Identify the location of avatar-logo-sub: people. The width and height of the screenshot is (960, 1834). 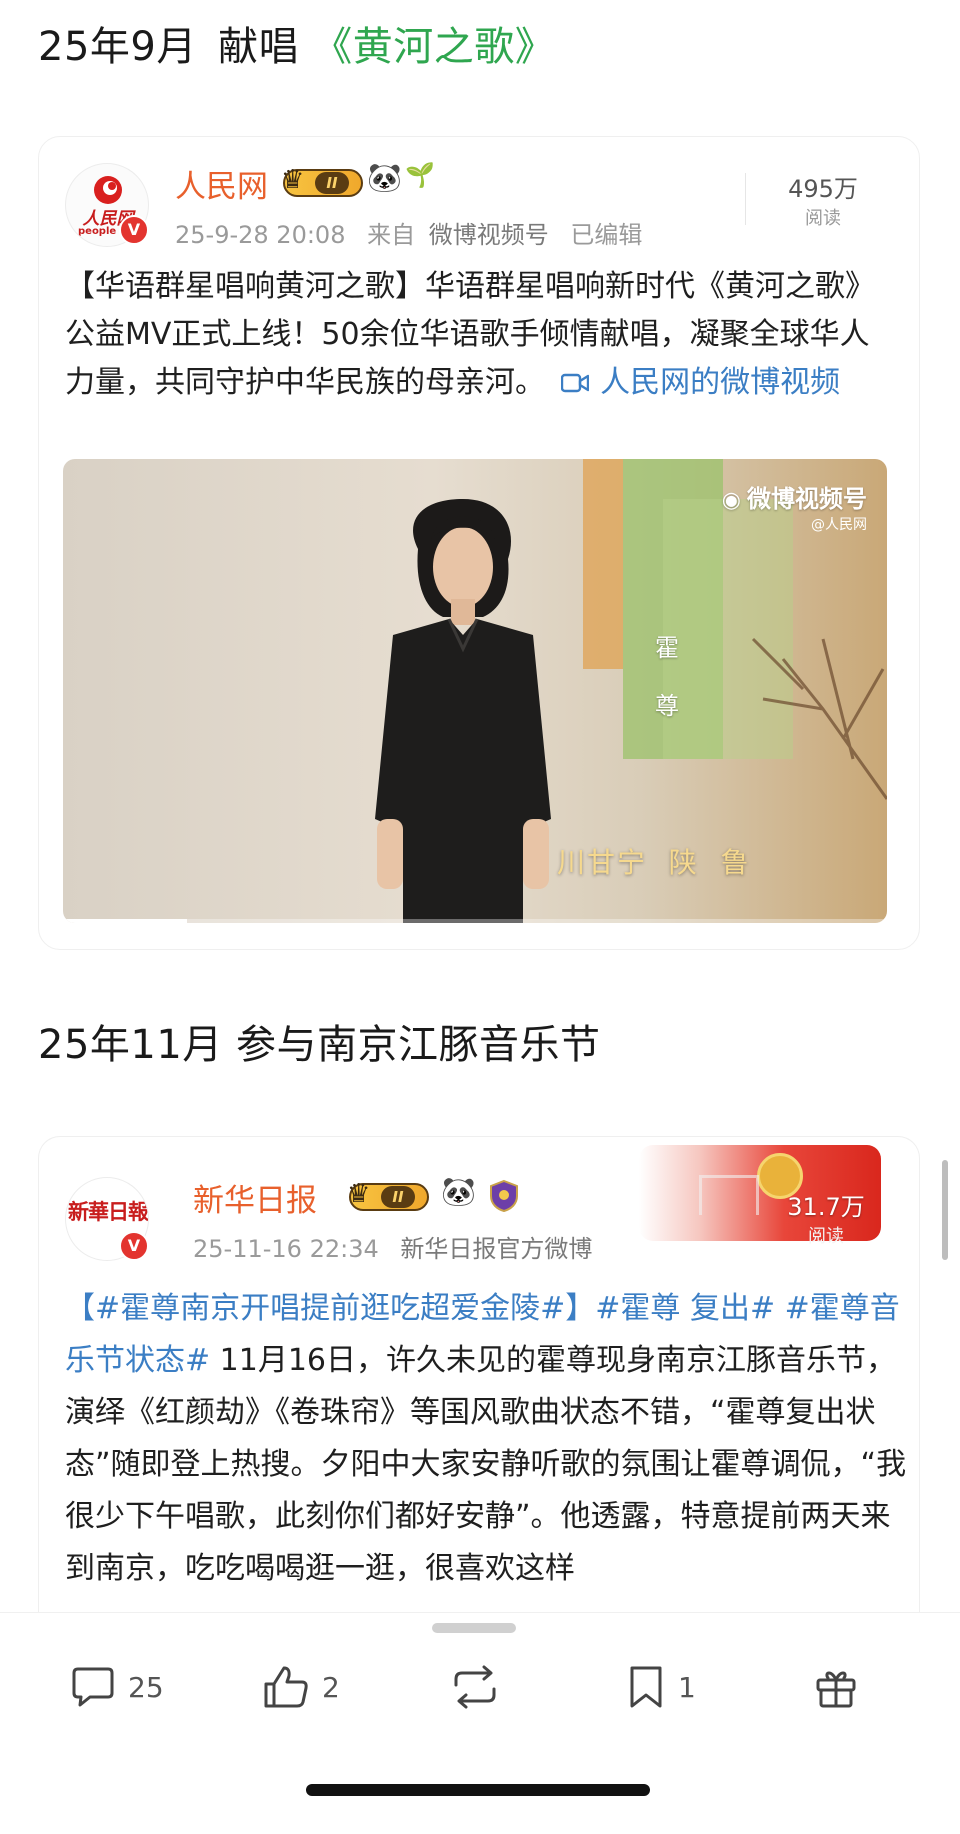
(97, 231).